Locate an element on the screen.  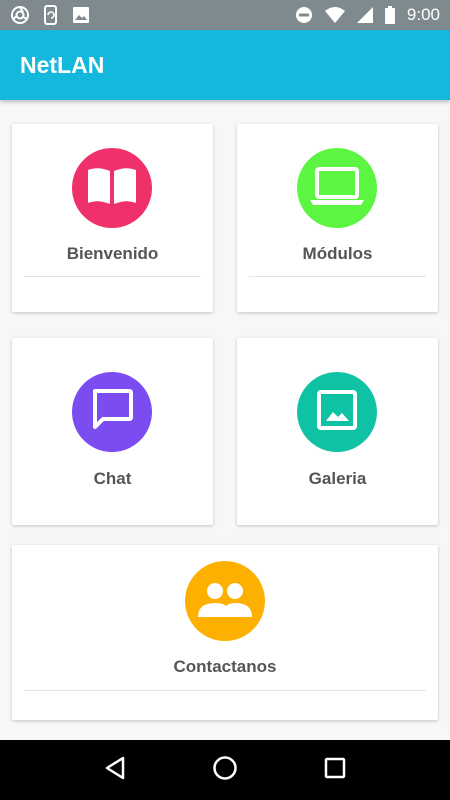
card-bienvenido: Bienvenido is located at coordinates (112, 218).